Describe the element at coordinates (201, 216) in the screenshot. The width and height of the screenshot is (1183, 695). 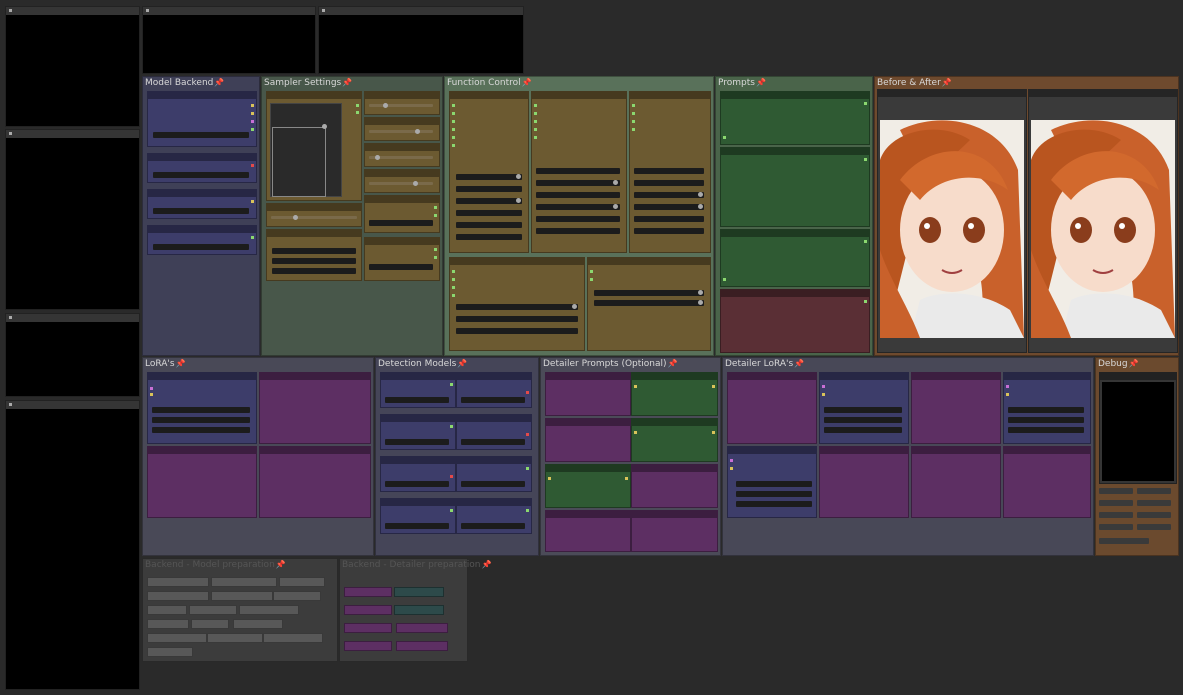
I see `group-model-backend: Model Backend📌` at that location.